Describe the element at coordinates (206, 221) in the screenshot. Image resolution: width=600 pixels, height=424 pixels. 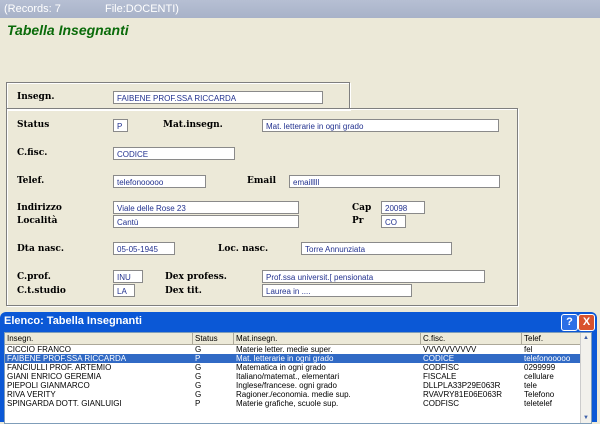
I see `localita-field: Cantù` at that location.